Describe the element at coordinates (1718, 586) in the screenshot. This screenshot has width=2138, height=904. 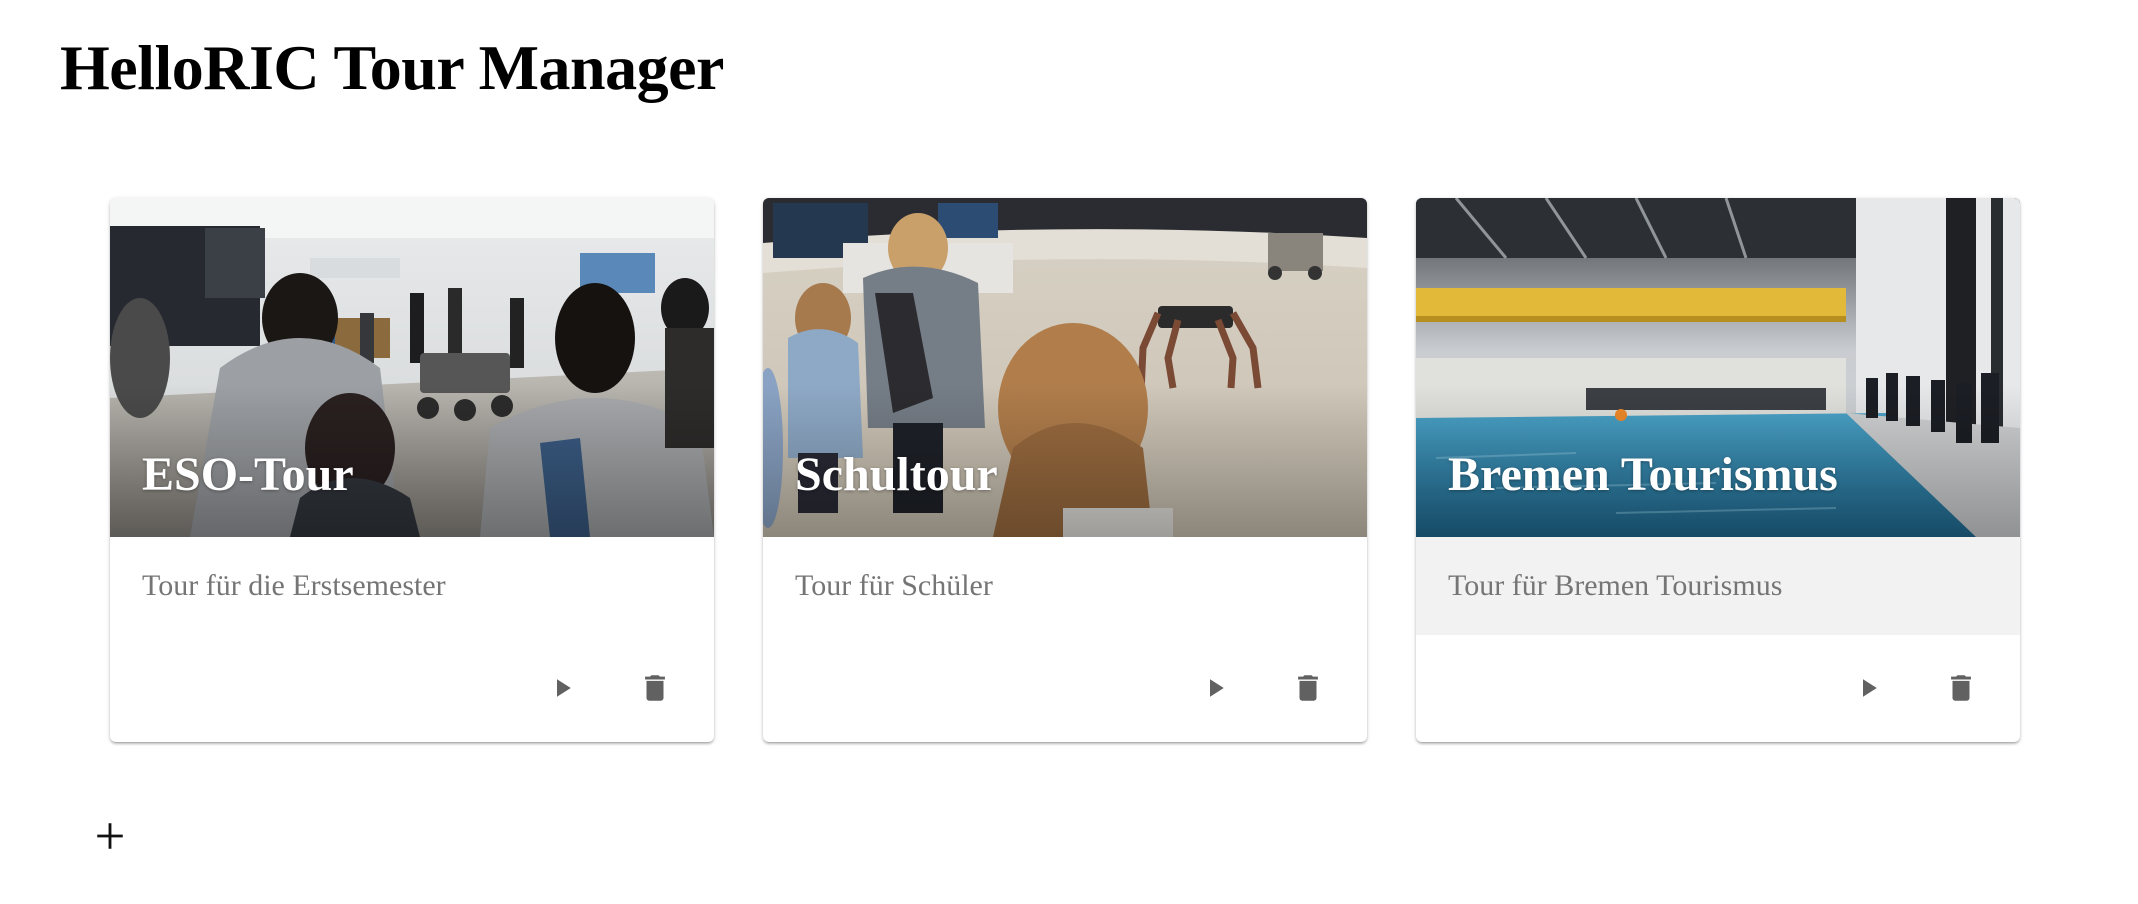
I see `tour-description: Tour für Bremen Tourismus` at that location.